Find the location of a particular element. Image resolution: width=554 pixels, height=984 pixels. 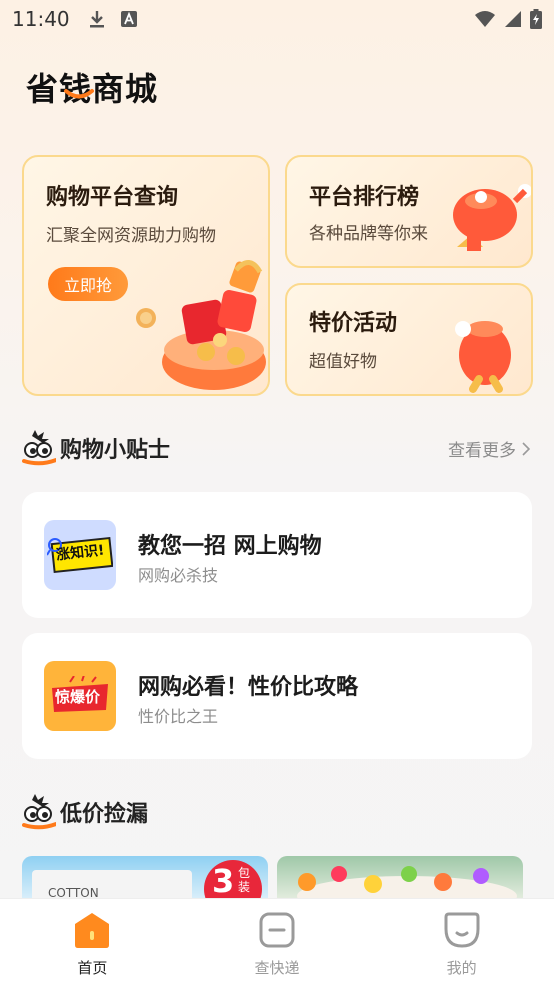

tip-subtitle-knowledge: 网购必杀技 is located at coordinates (178, 575).